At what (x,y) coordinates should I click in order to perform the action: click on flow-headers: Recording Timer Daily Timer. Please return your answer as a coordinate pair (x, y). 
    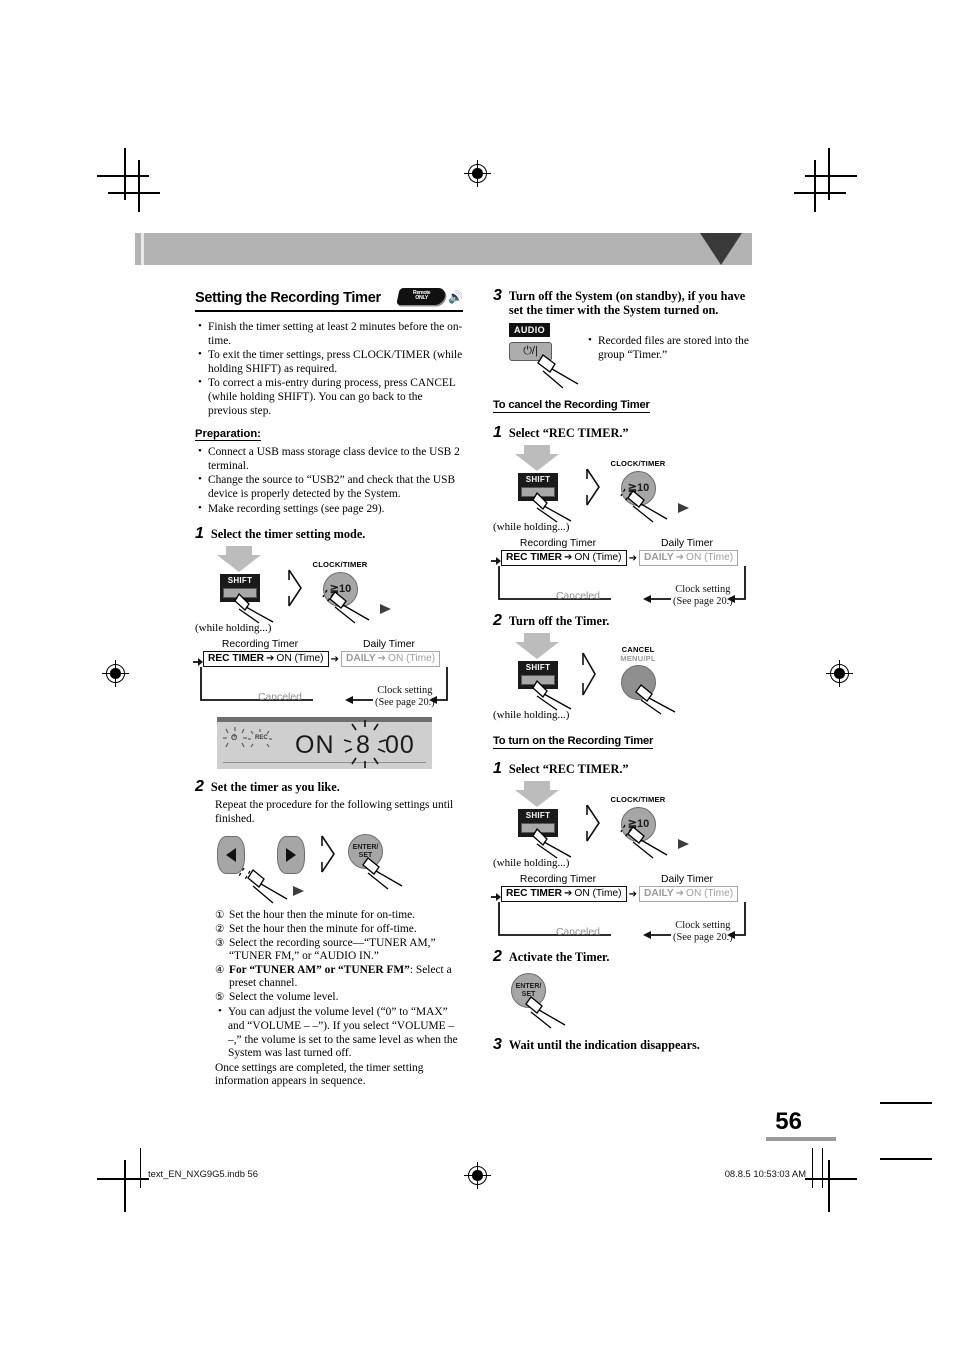
    Looking at the image, I should click on (324, 644).